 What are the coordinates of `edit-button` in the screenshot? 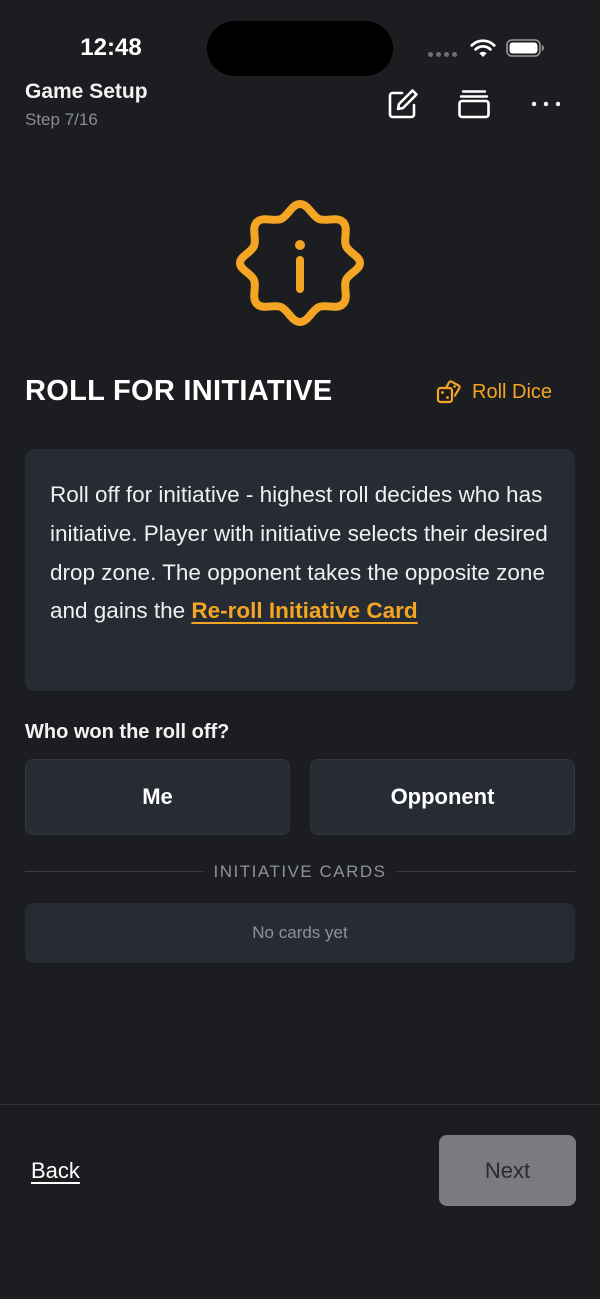 It's located at (403, 104).